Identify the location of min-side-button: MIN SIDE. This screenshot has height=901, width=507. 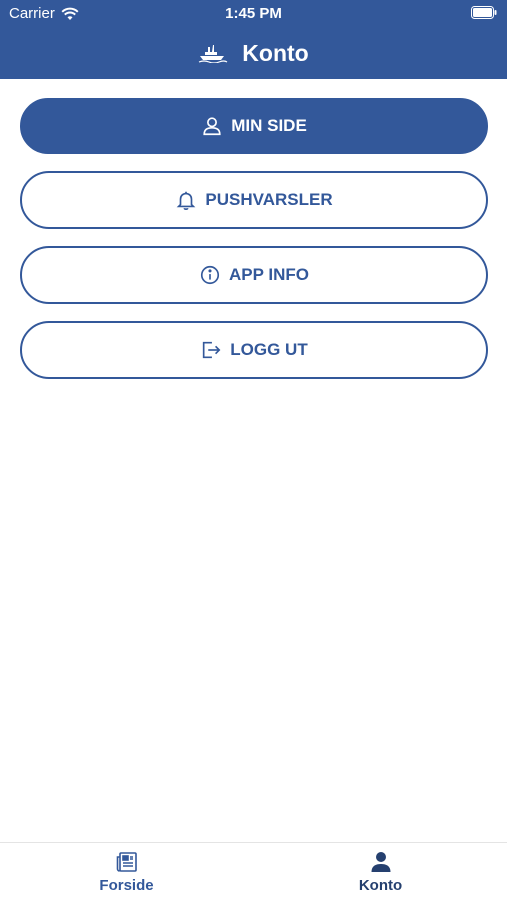
(254, 126).